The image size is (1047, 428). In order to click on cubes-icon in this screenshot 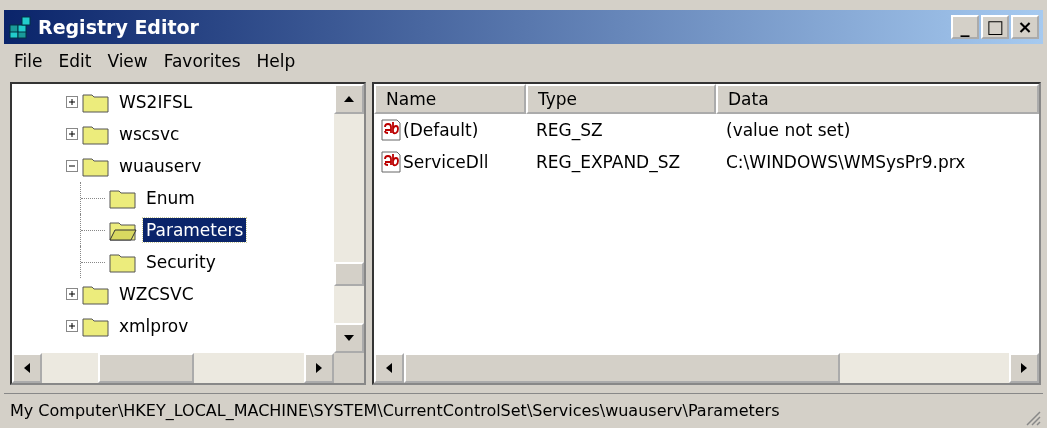, I will do `click(21, 27)`.